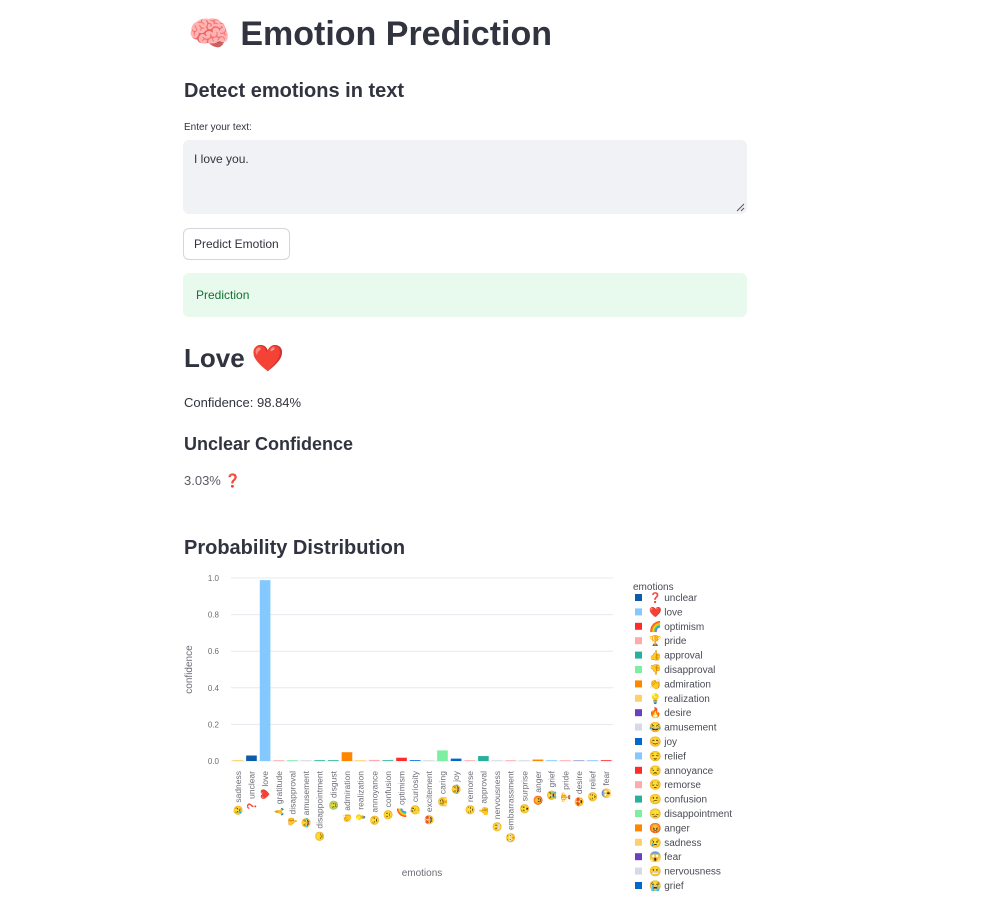  I want to click on x-tick-label: 😍 desire, so click(579, 789).